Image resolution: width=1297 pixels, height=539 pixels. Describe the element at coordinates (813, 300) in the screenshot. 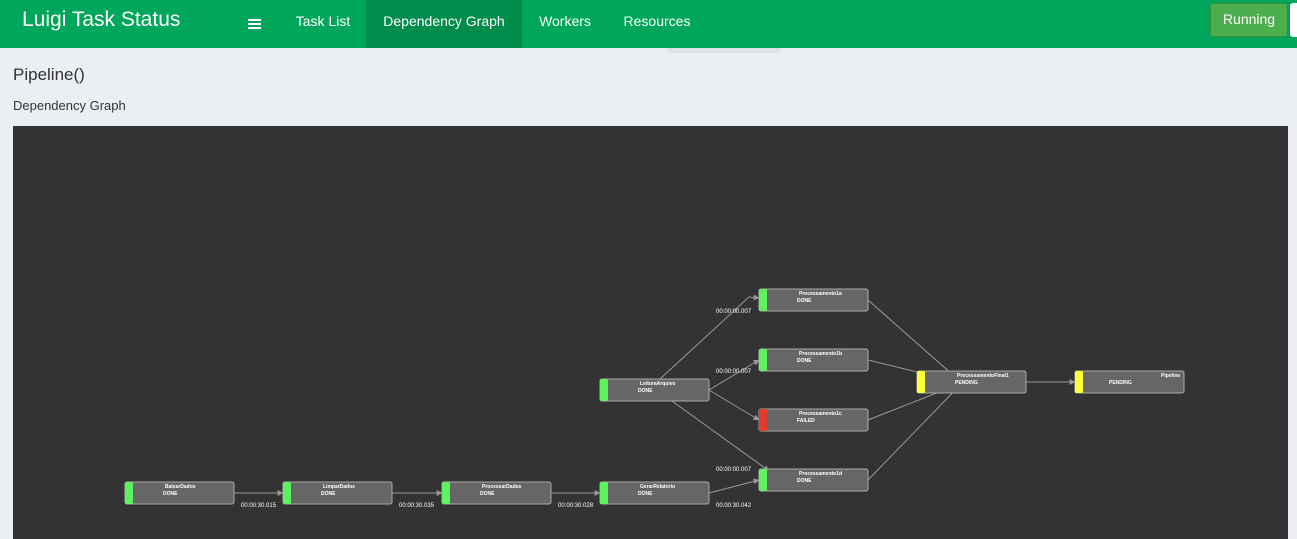

I see `task-node-processamento-1a: Processamento1aDONE` at that location.